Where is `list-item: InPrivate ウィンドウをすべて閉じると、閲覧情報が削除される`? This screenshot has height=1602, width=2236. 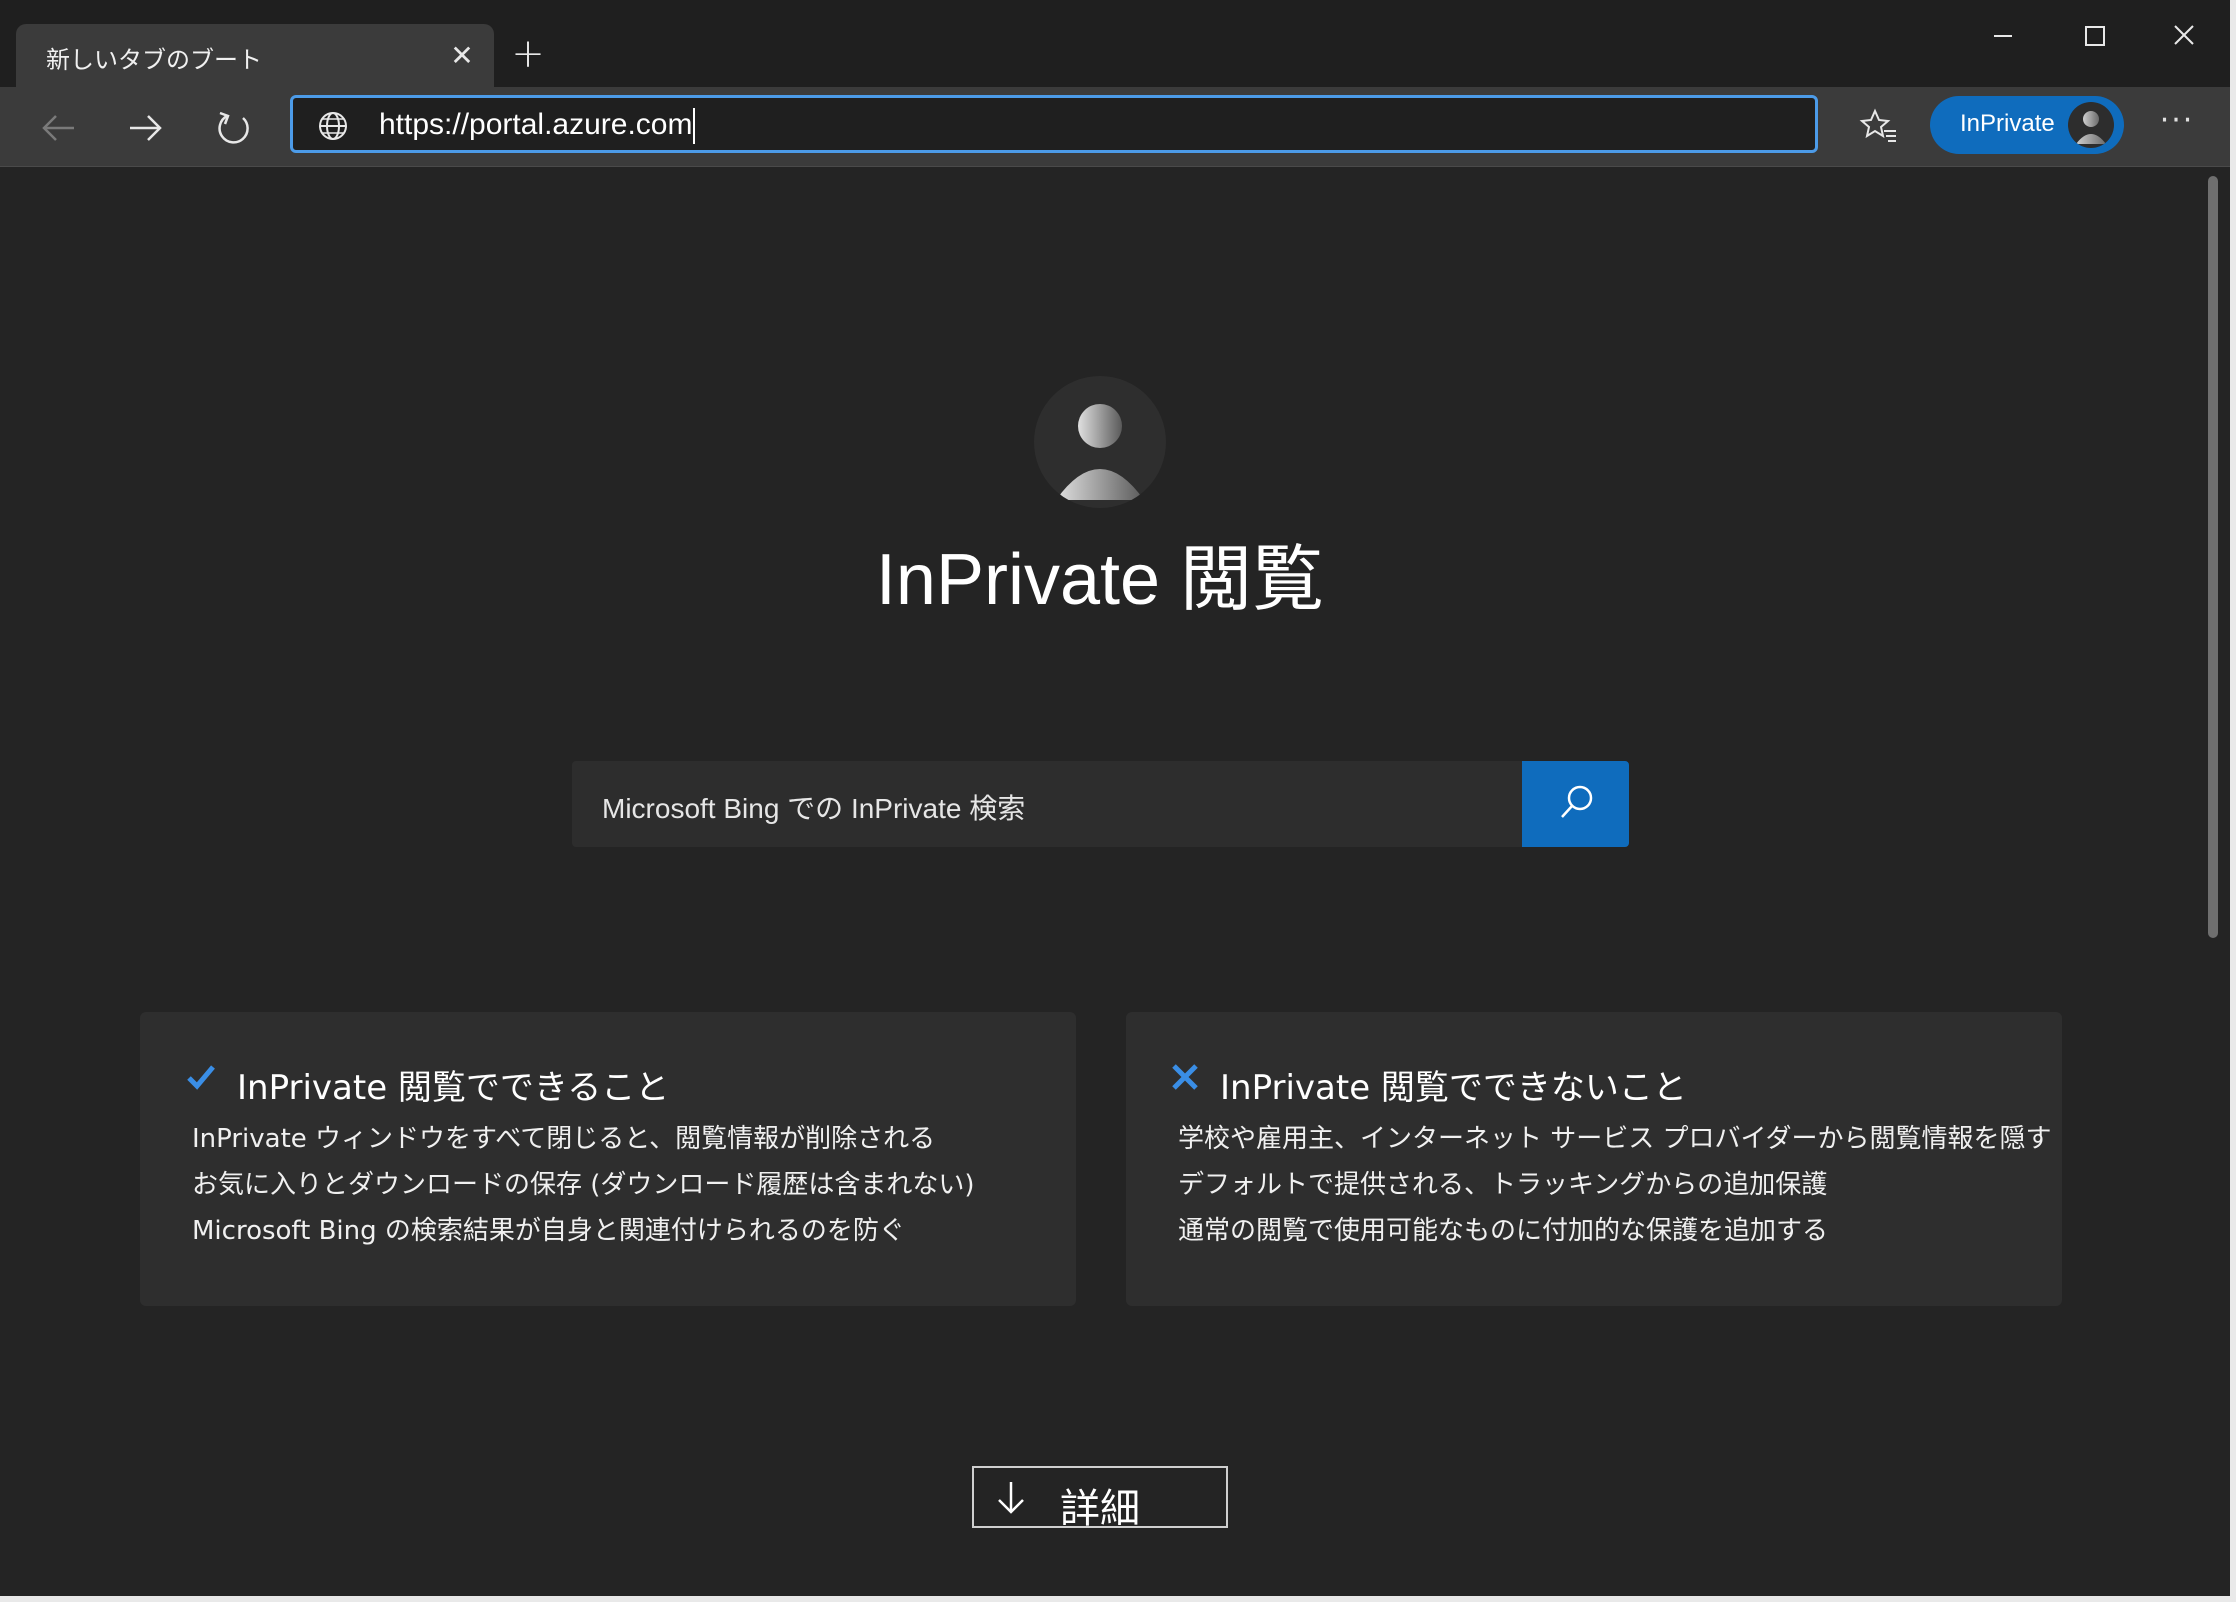
list-item: InPrivate ウィンドウをすべて閉じると、閲覧情報が削除される is located at coordinates (564, 1139).